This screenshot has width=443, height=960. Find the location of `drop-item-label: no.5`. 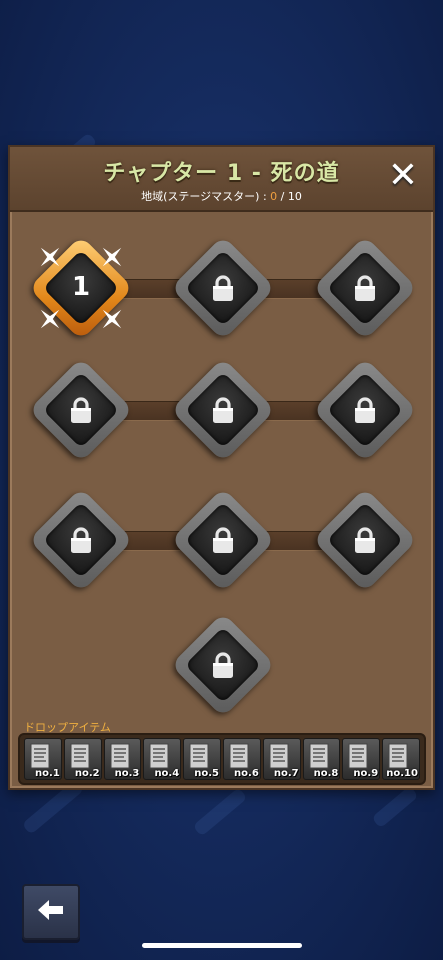

drop-item-label: no.5 is located at coordinates (206, 773).